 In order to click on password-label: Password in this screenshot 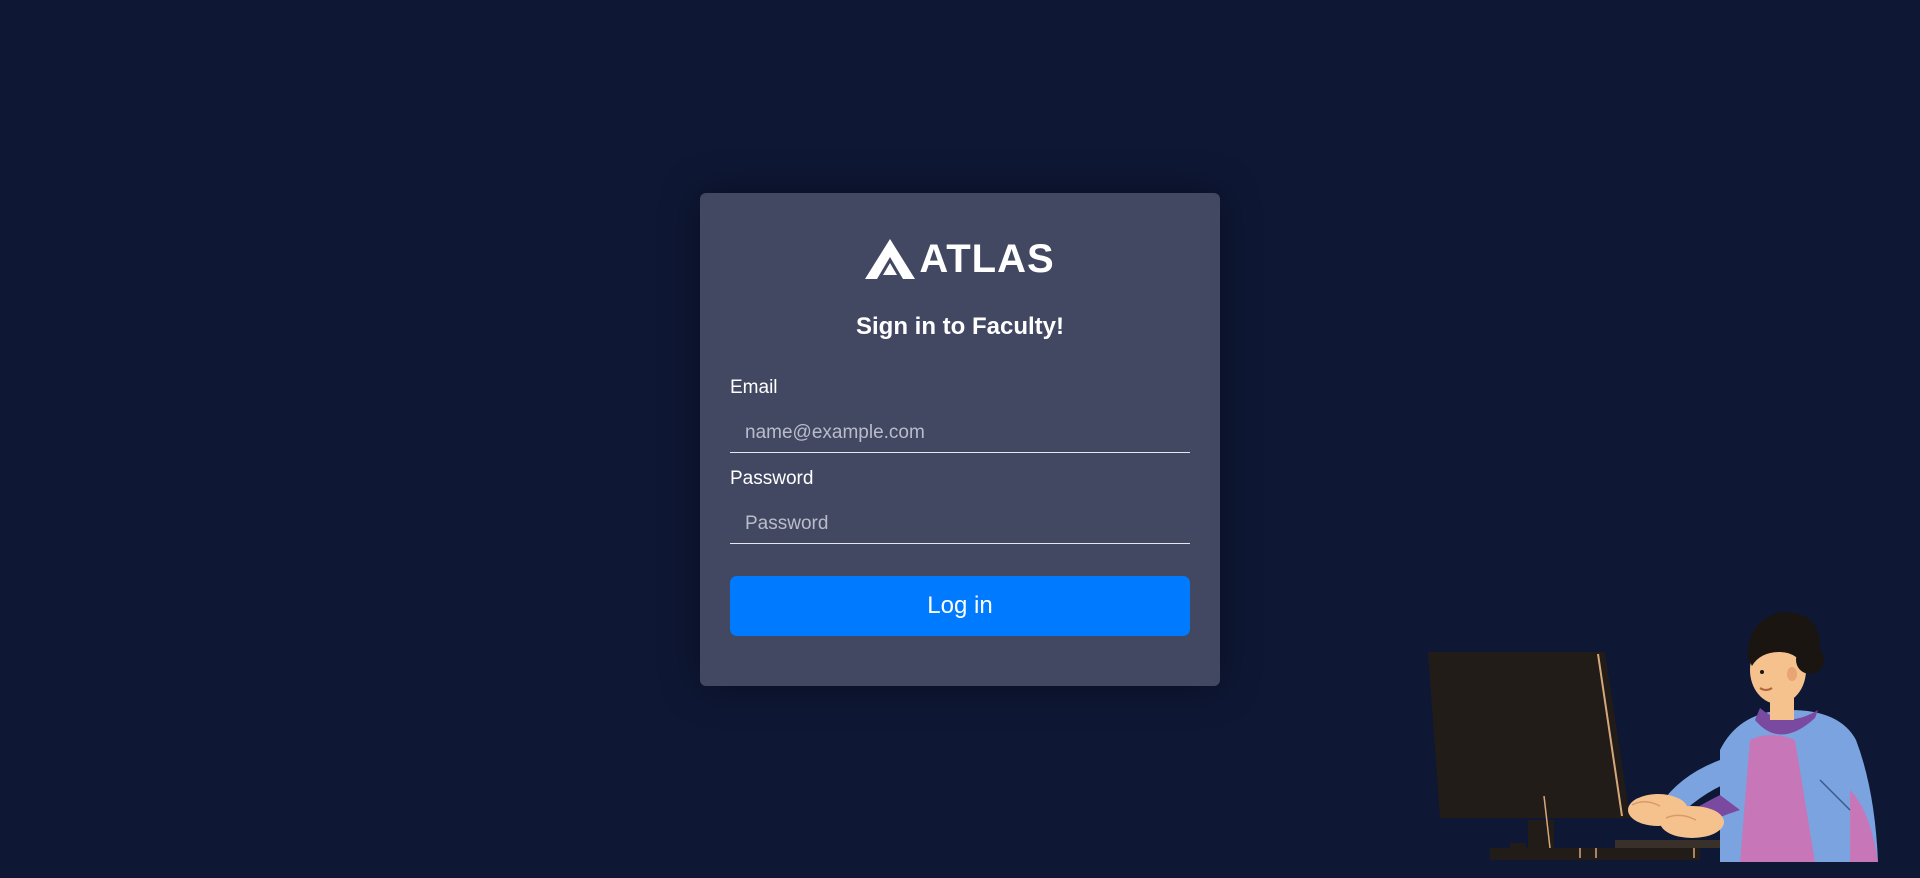, I will do `click(772, 478)`.